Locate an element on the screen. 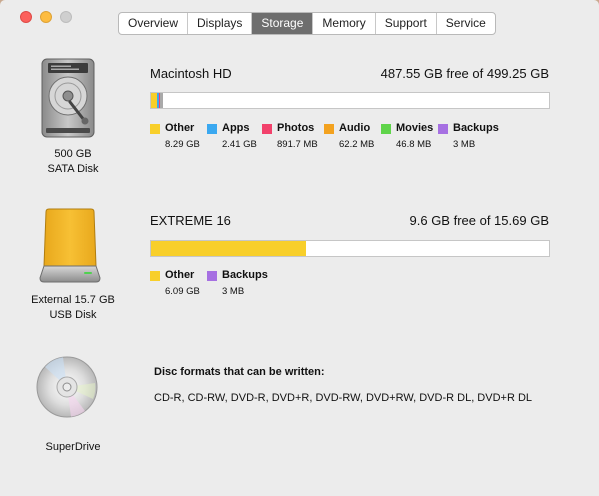  legend-label: Photos is located at coordinates (296, 128).